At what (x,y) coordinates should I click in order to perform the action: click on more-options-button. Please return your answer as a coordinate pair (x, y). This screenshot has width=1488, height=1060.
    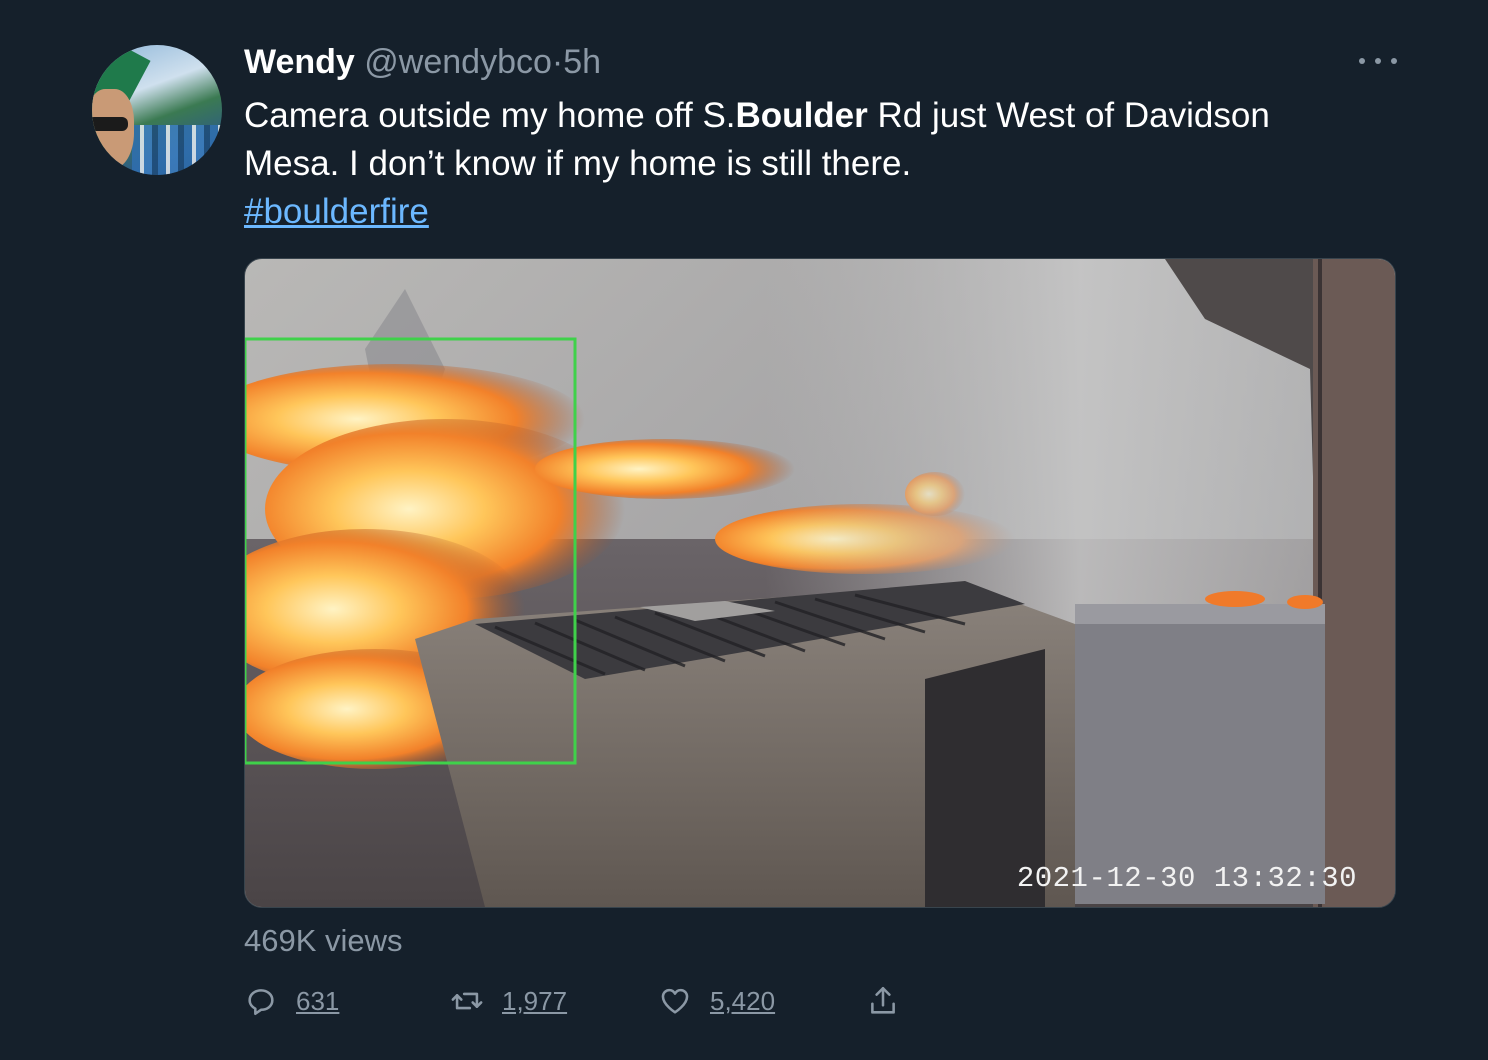
    Looking at the image, I should click on (1378, 61).